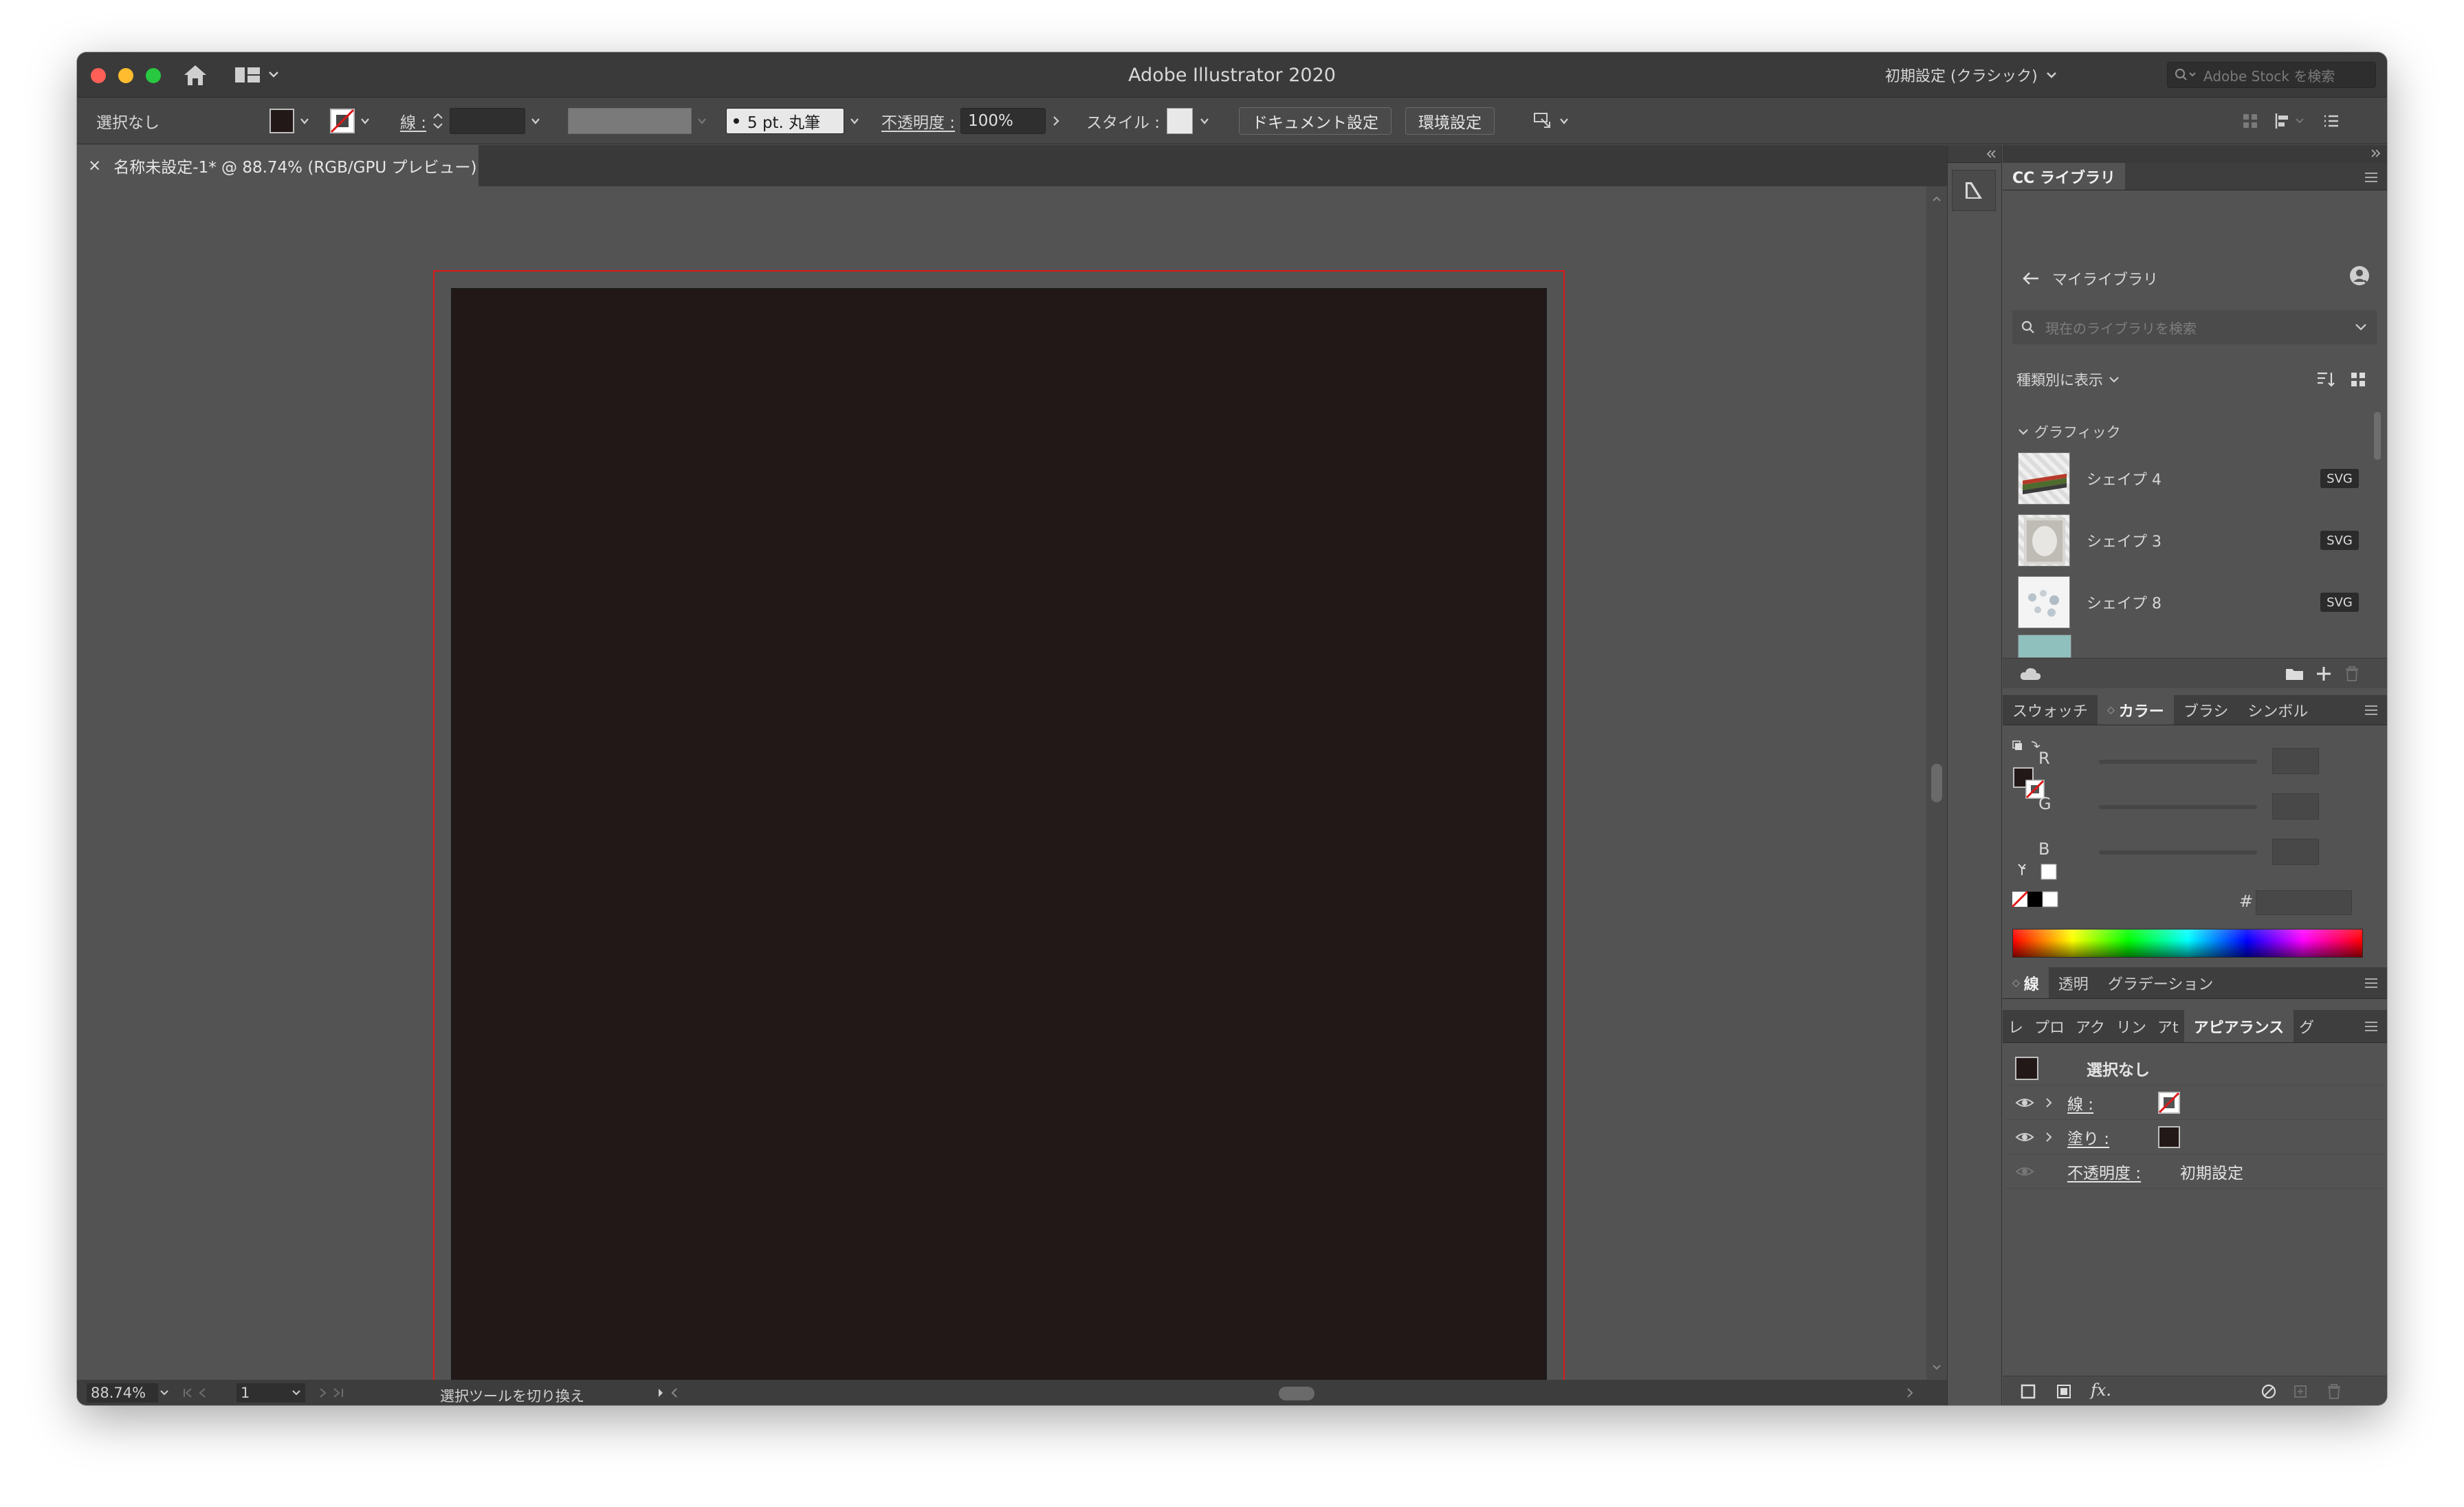  I want to click on graphic-style-swatch, so click(1180, 121).